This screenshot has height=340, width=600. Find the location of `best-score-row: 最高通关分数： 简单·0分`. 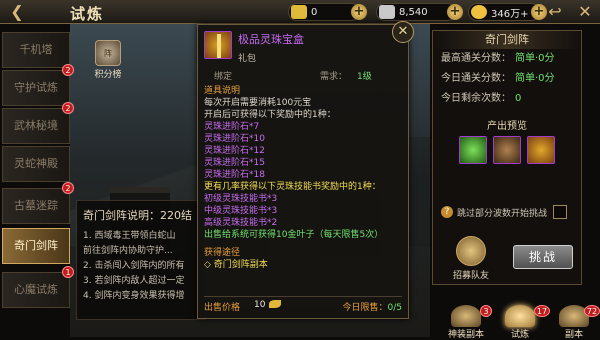

best-score-row: 最高通关分数： 简单·0分 is located at coordinates (498, 58).